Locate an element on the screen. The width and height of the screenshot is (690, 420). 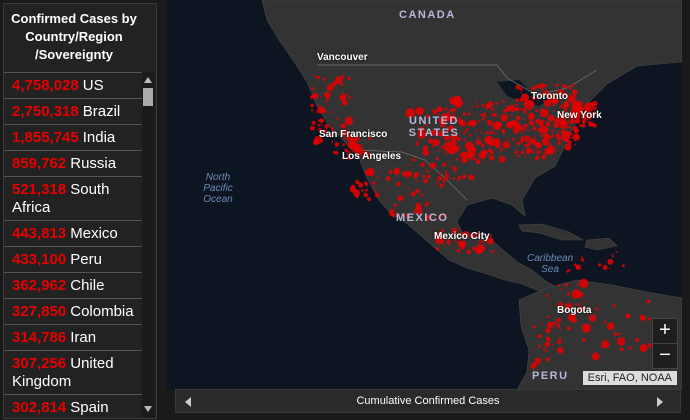
scroll-down-arrow-icon is located at coordinates (148, 409).